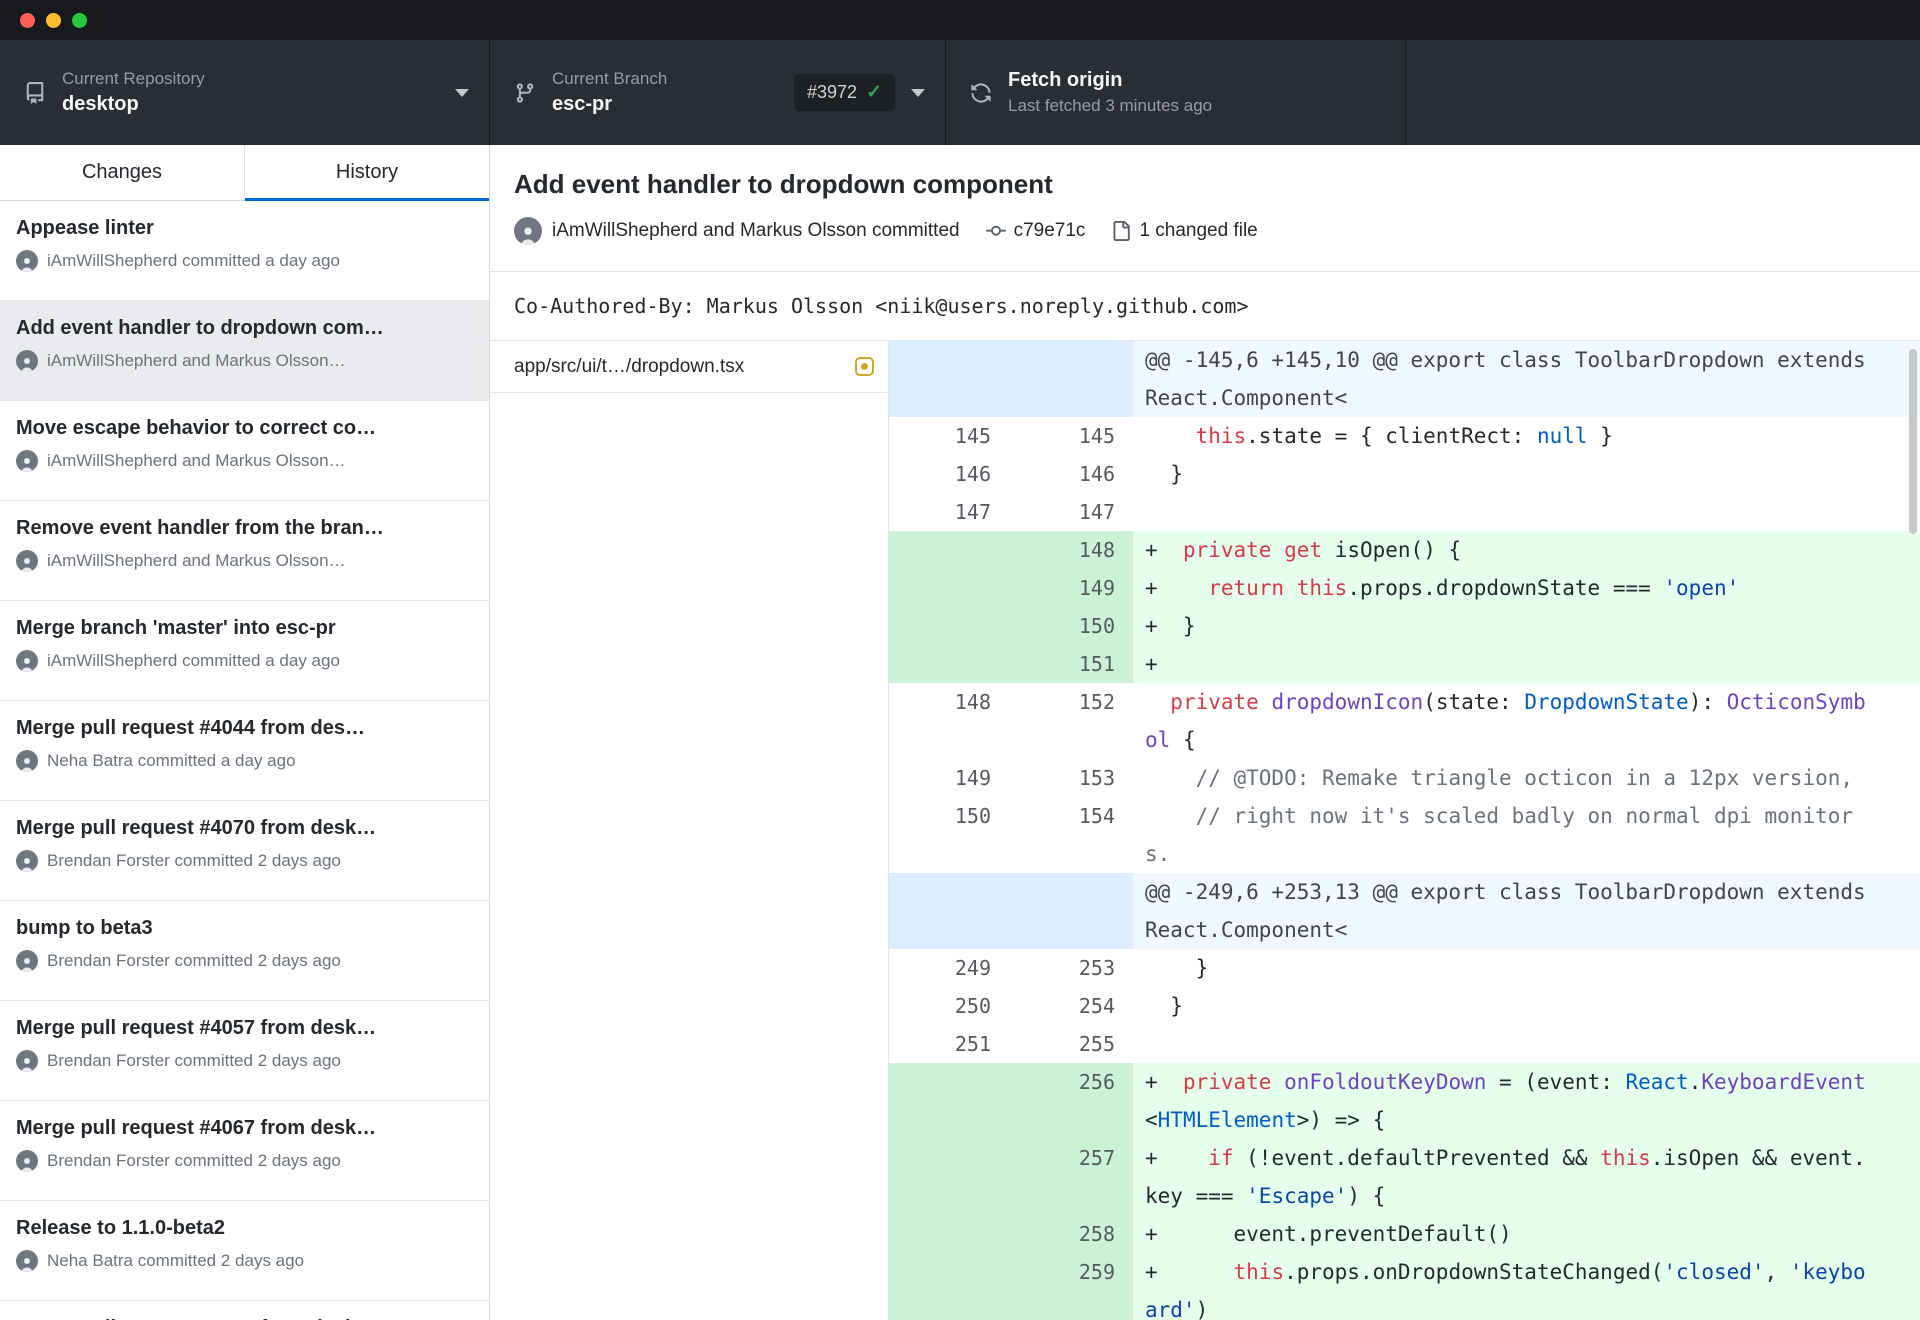 The image size is (1920, 1320). I want to click on fetch-origin-button: Fetch origin Last fetched 3 minutes ago, so click(1176, 92).